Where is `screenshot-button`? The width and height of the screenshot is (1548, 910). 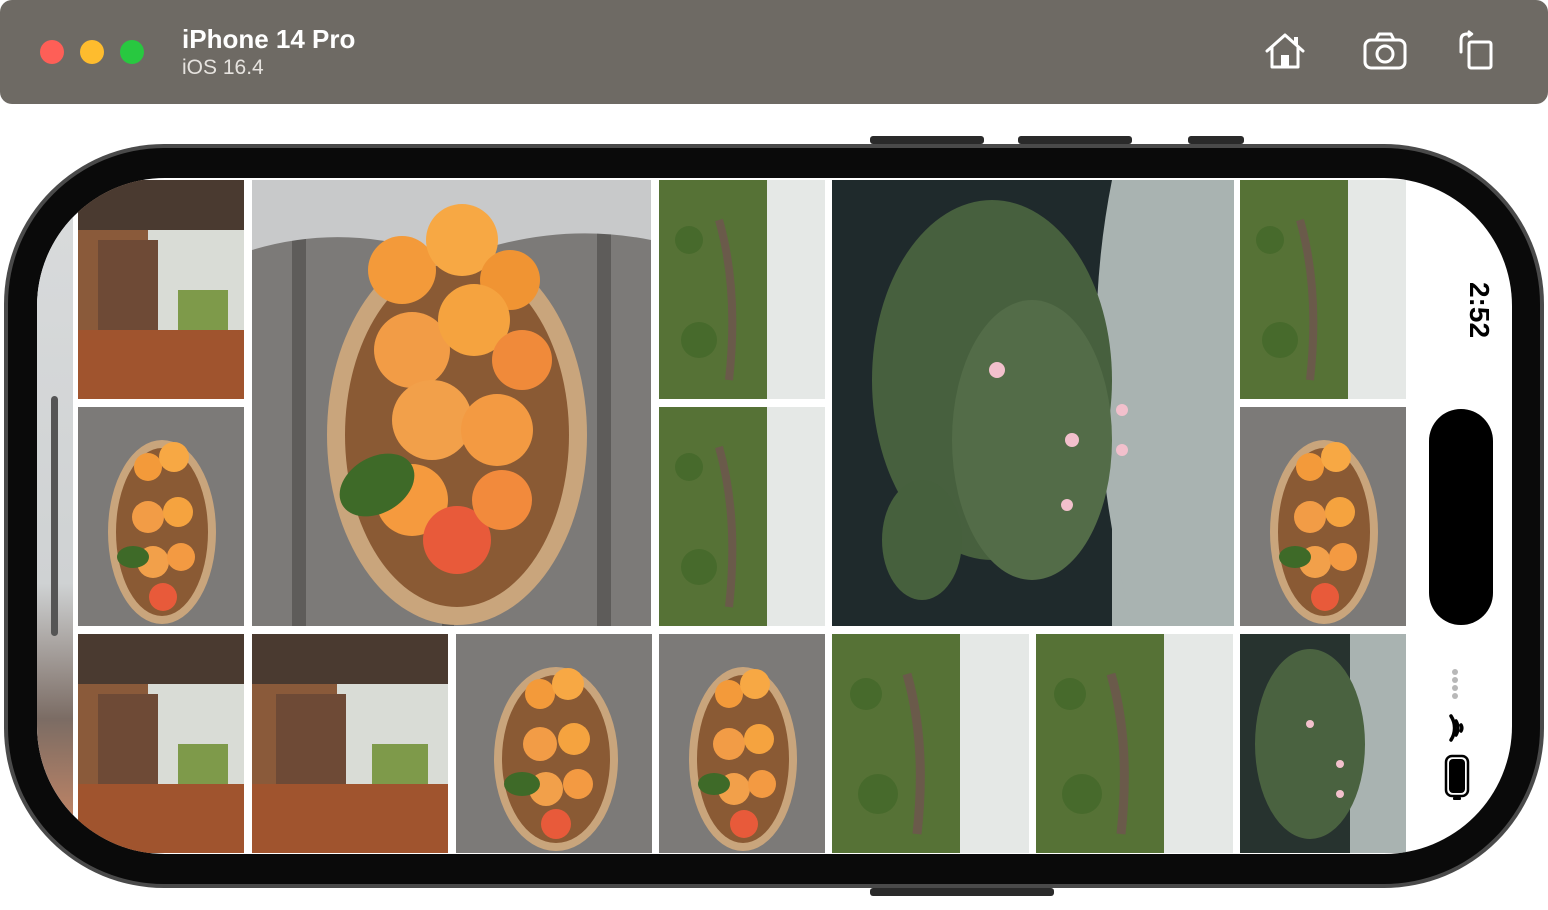
screenshot-button is located at coordinates (1385, 51).